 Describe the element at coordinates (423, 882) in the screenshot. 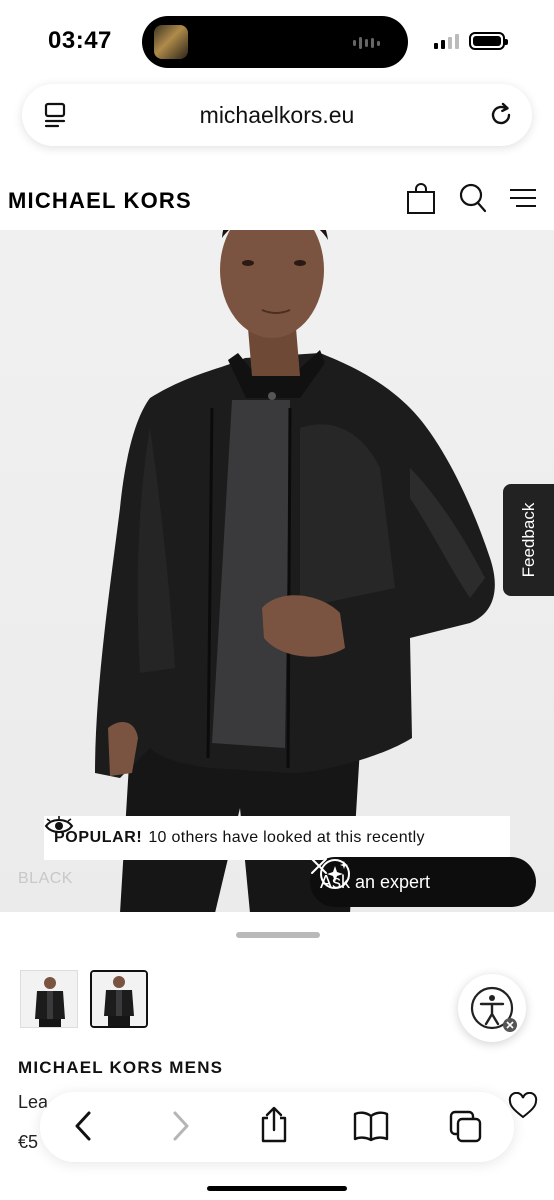

I see `ask-an-expert-chip: Ask an expert` at that location.